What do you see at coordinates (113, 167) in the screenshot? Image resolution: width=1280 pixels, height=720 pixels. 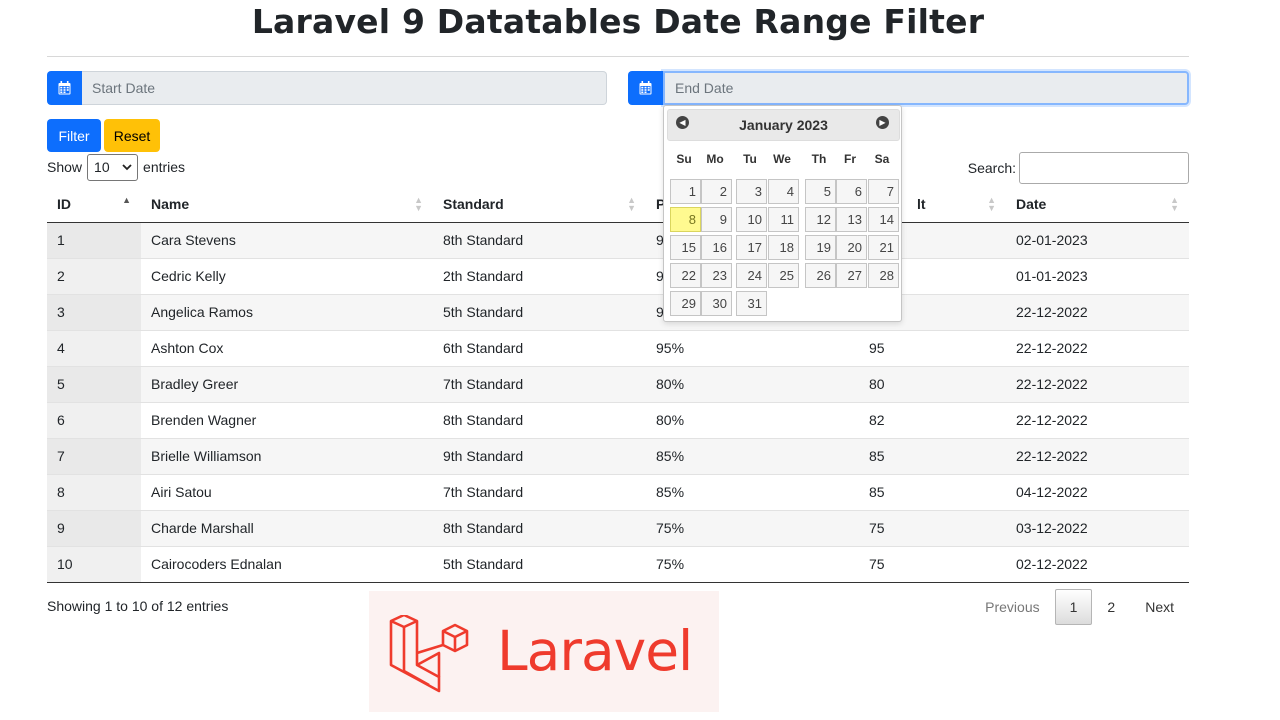 I see `entries-select: 10` at bounding box center [113, 167].